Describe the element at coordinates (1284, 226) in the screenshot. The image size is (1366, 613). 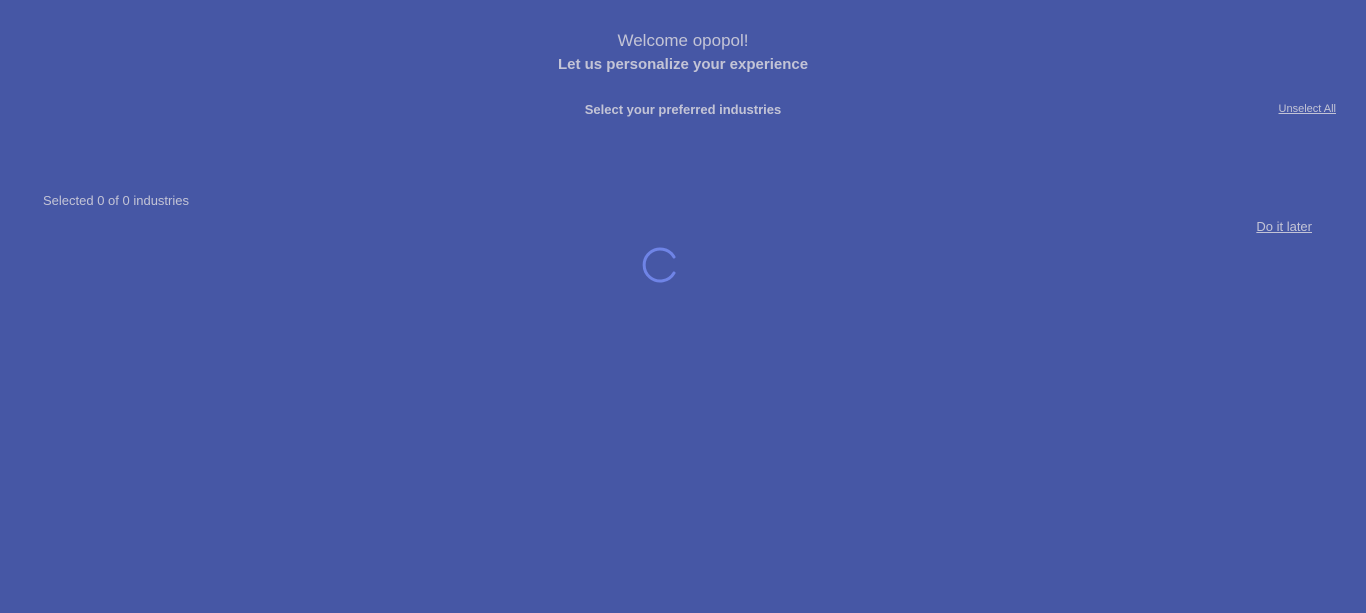
I see `do-it-later-link: Do it later` at that location.